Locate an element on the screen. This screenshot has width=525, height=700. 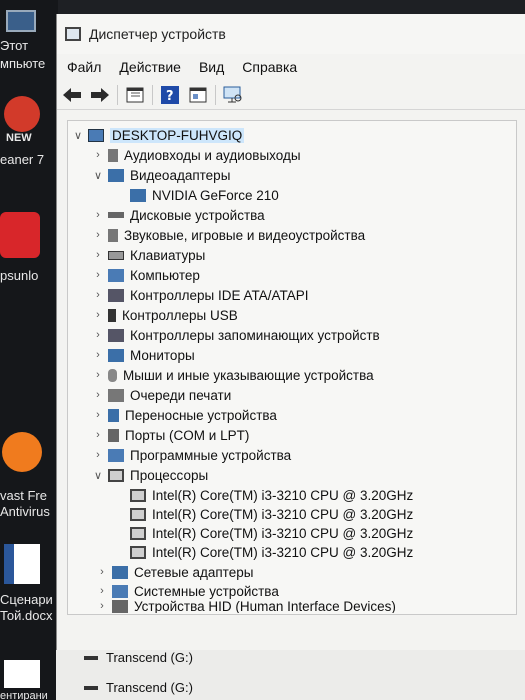
mouse-icon is located at coordinates (112, 375).